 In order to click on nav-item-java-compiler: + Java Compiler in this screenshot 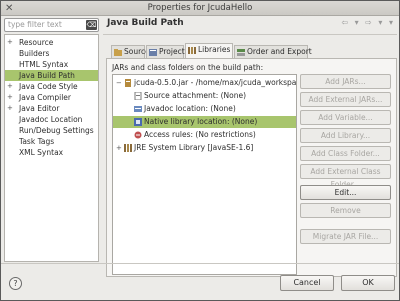, I will do `click(51, 97)`.